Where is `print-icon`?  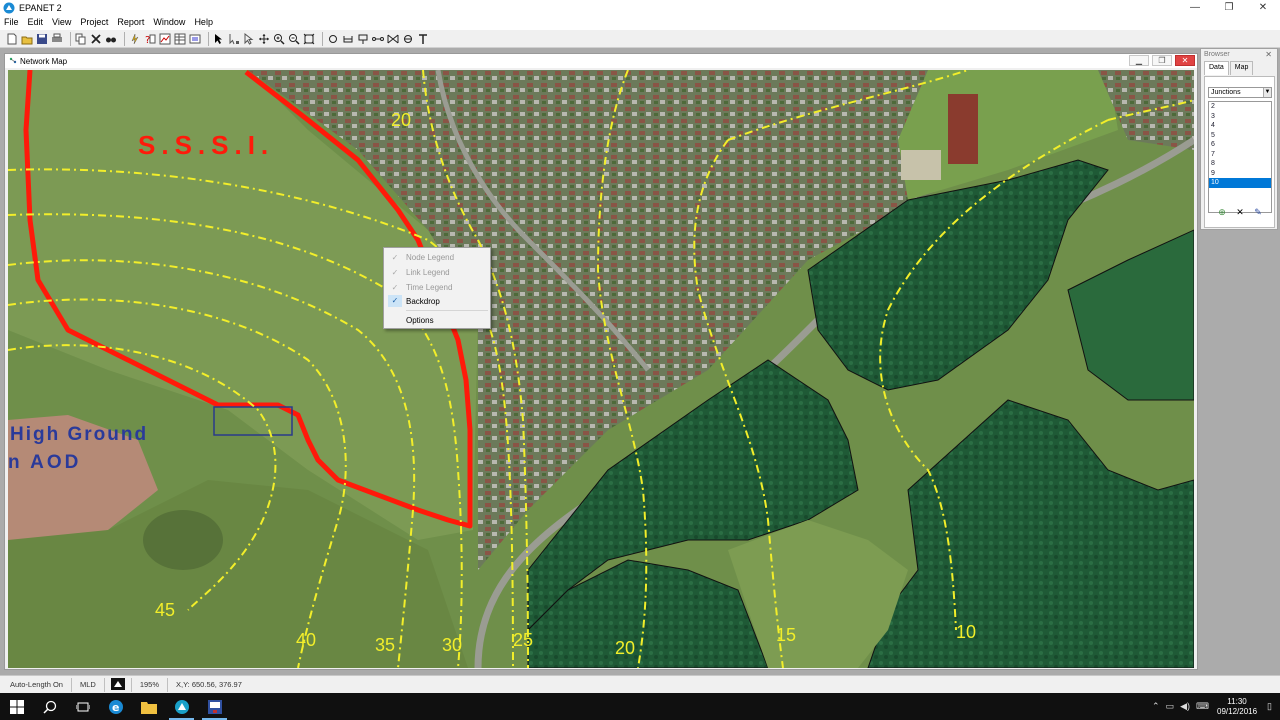
print-icon is located at coordinates (57, 39).